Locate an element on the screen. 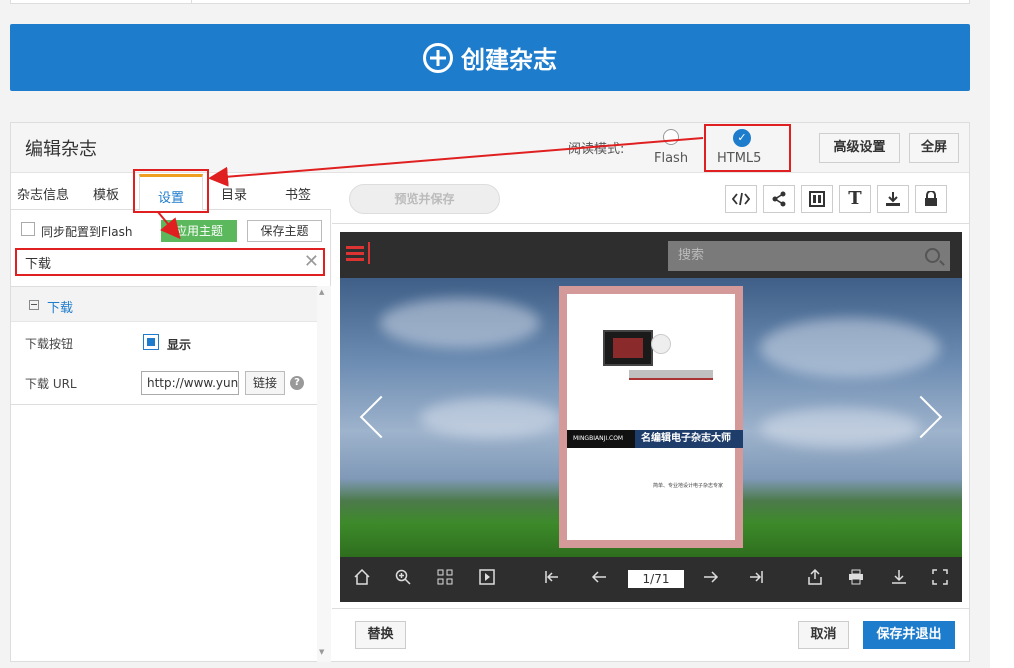  create-magazine-button: 创建杂志 is located at coordinates (490, 57).